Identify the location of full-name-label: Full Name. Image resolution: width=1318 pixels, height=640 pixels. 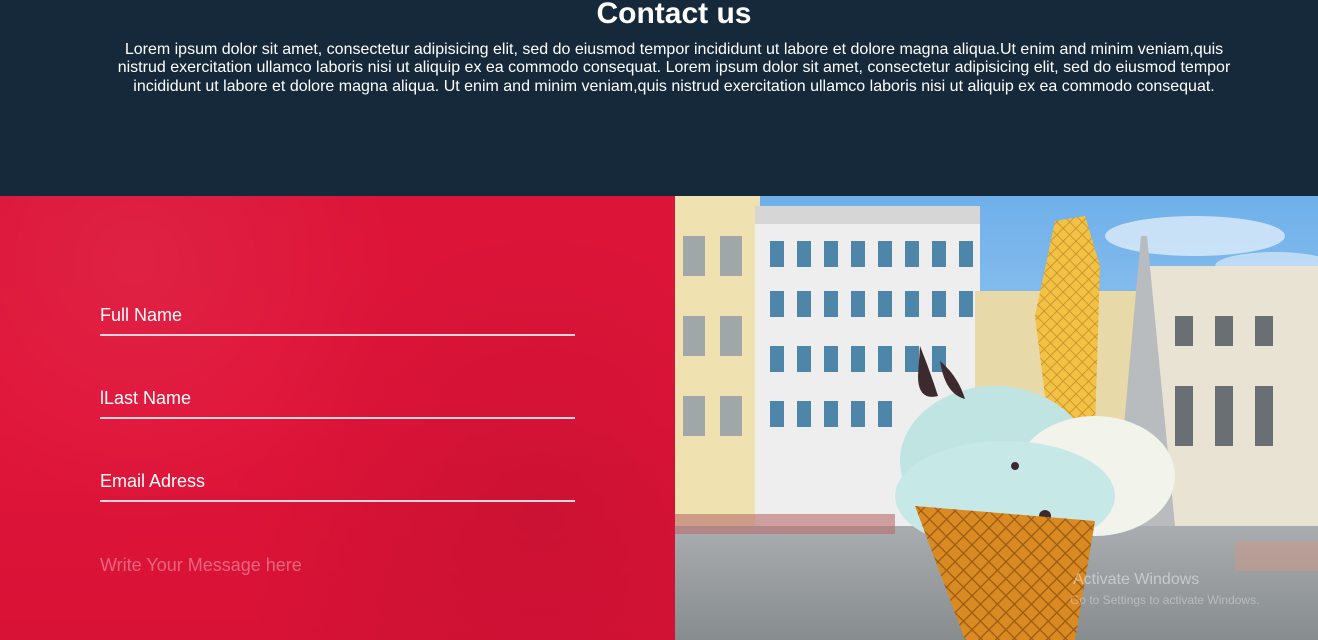
(141, 315).